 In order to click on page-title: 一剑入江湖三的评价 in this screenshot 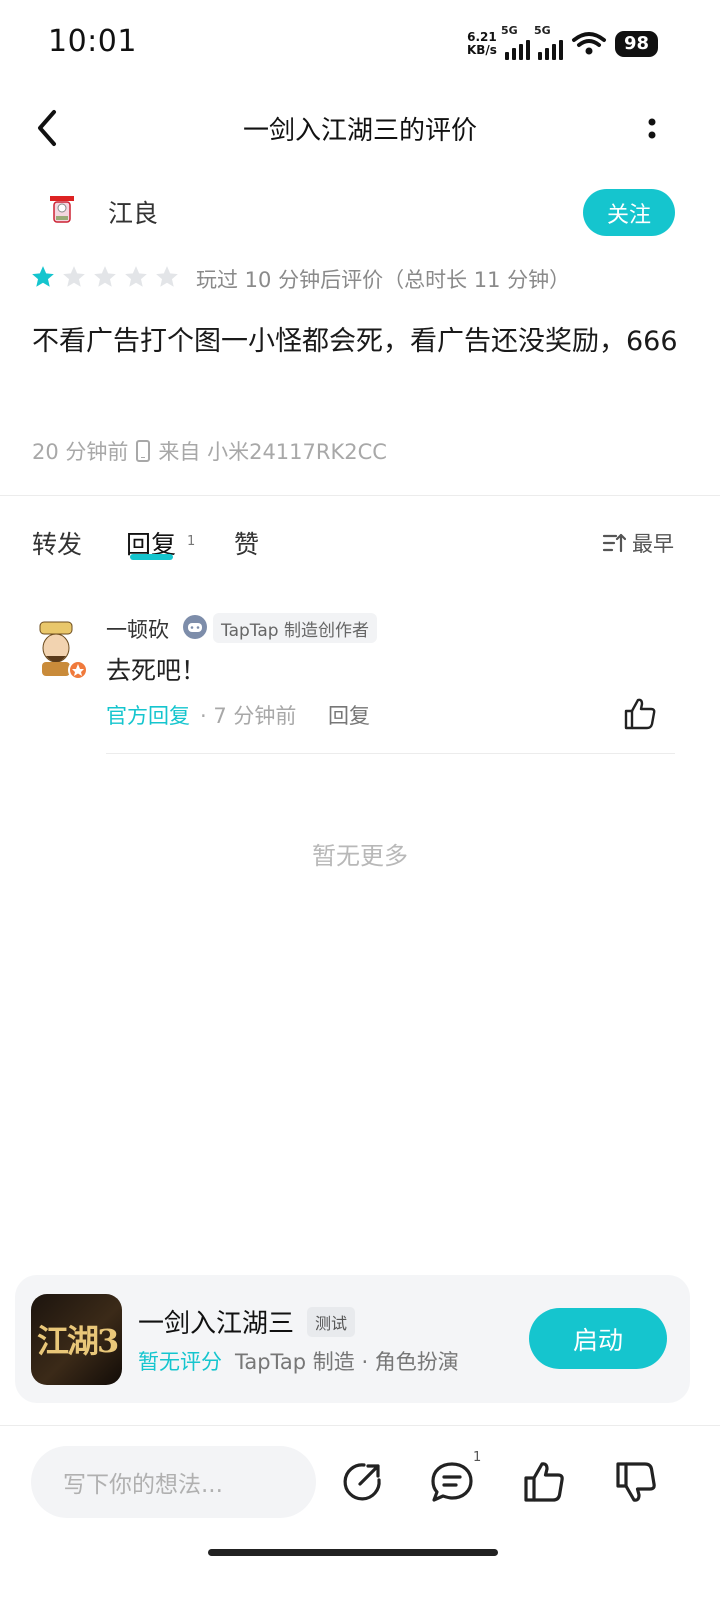, I will do `click(359, 131)`.